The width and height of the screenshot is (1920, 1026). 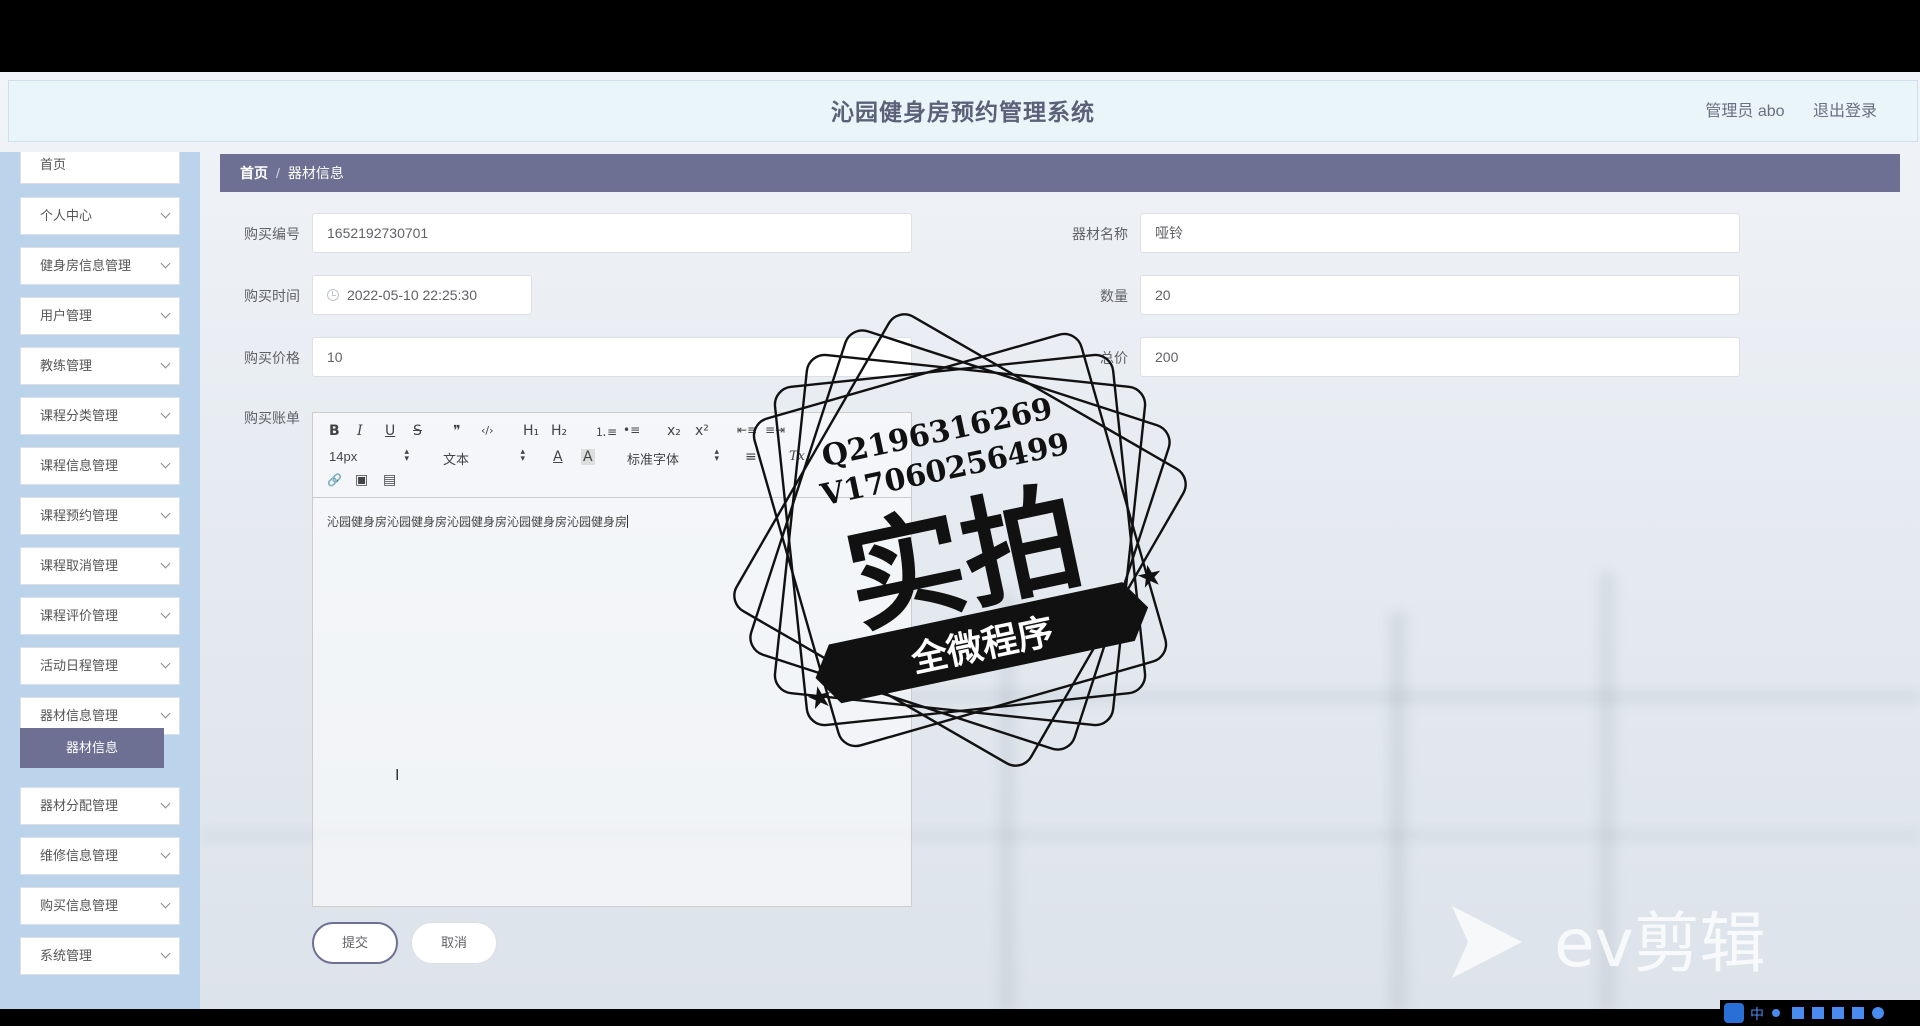 I want to click on strike-button: S, so click(x=417, y=431).